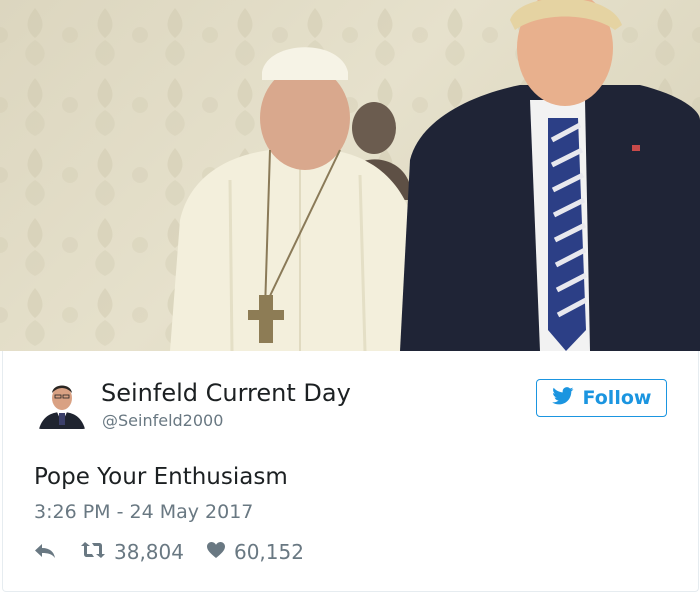  I want to click on follow-button: Follow, so click(601, 398).